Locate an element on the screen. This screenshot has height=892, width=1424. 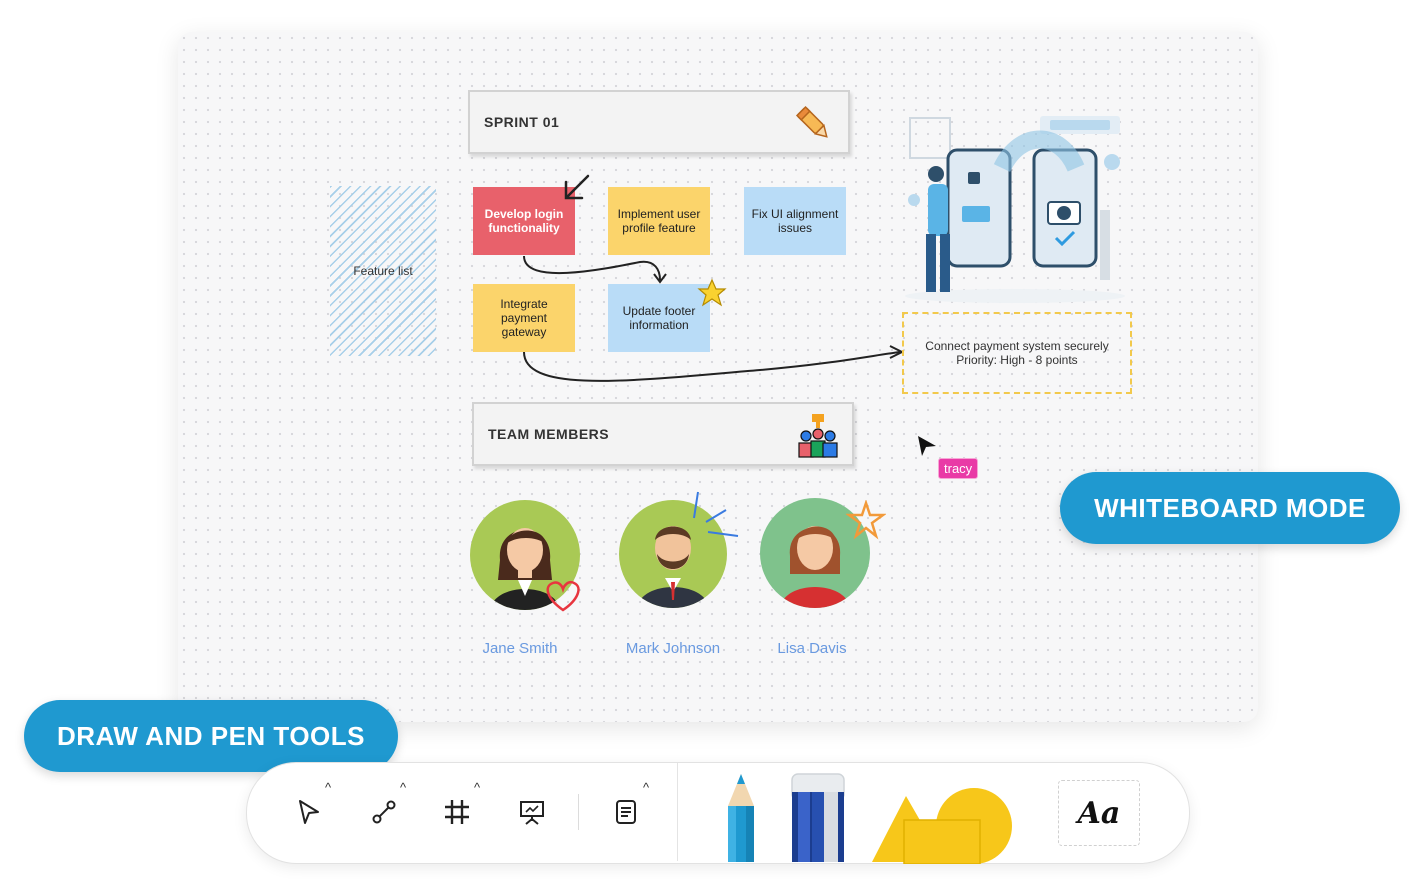
frame-icon is located at coordinates (457, 812).